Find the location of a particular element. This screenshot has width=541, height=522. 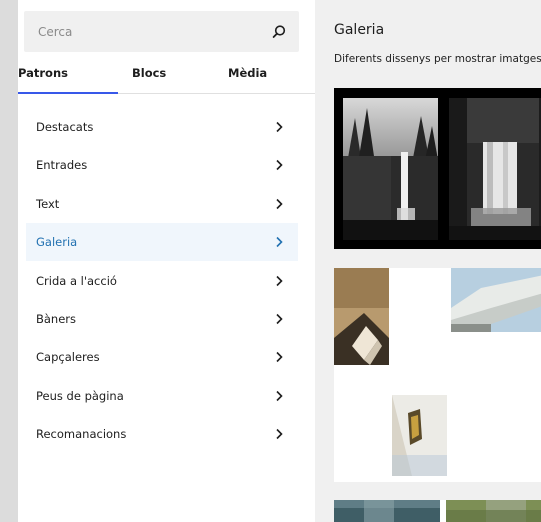

waterfall-photo-left is located at coordinates (390, 169).